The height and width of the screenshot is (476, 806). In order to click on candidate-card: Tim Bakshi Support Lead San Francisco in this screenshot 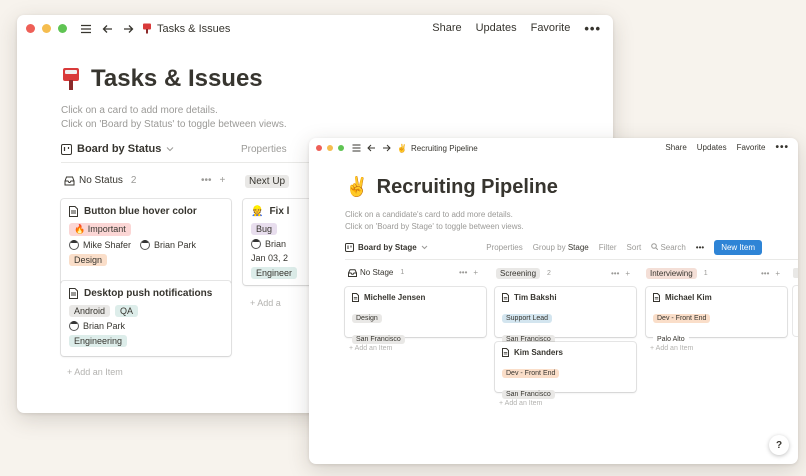, I will do `click(565, 315)`.